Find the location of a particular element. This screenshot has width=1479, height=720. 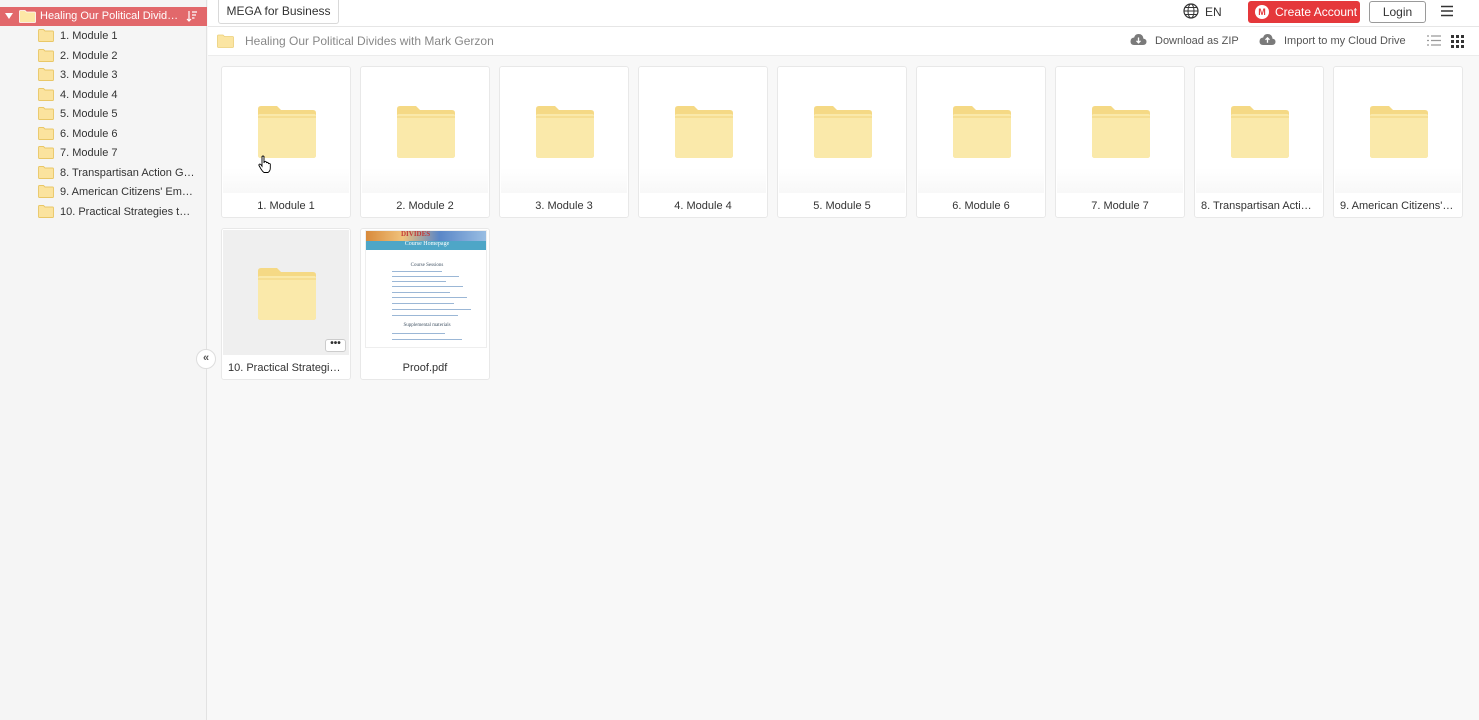

collapse-icon: « is located at coordinates (206, 358).